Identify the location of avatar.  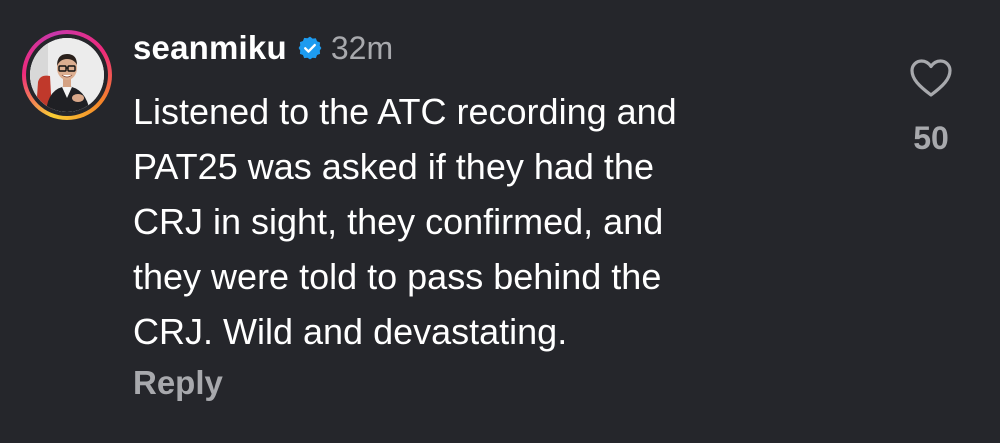
(67, 75).